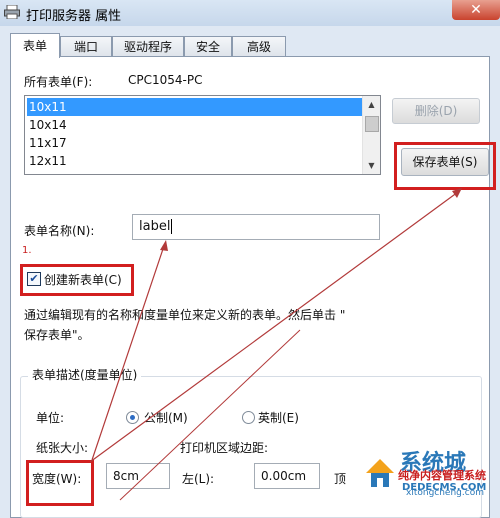 Image resolution: width=500 pixels, height=518 pixels. What do you see at coordinates (35, 45) in the screenshot?
I see `tab-forms: 表单` at bounding box center [35, 45].